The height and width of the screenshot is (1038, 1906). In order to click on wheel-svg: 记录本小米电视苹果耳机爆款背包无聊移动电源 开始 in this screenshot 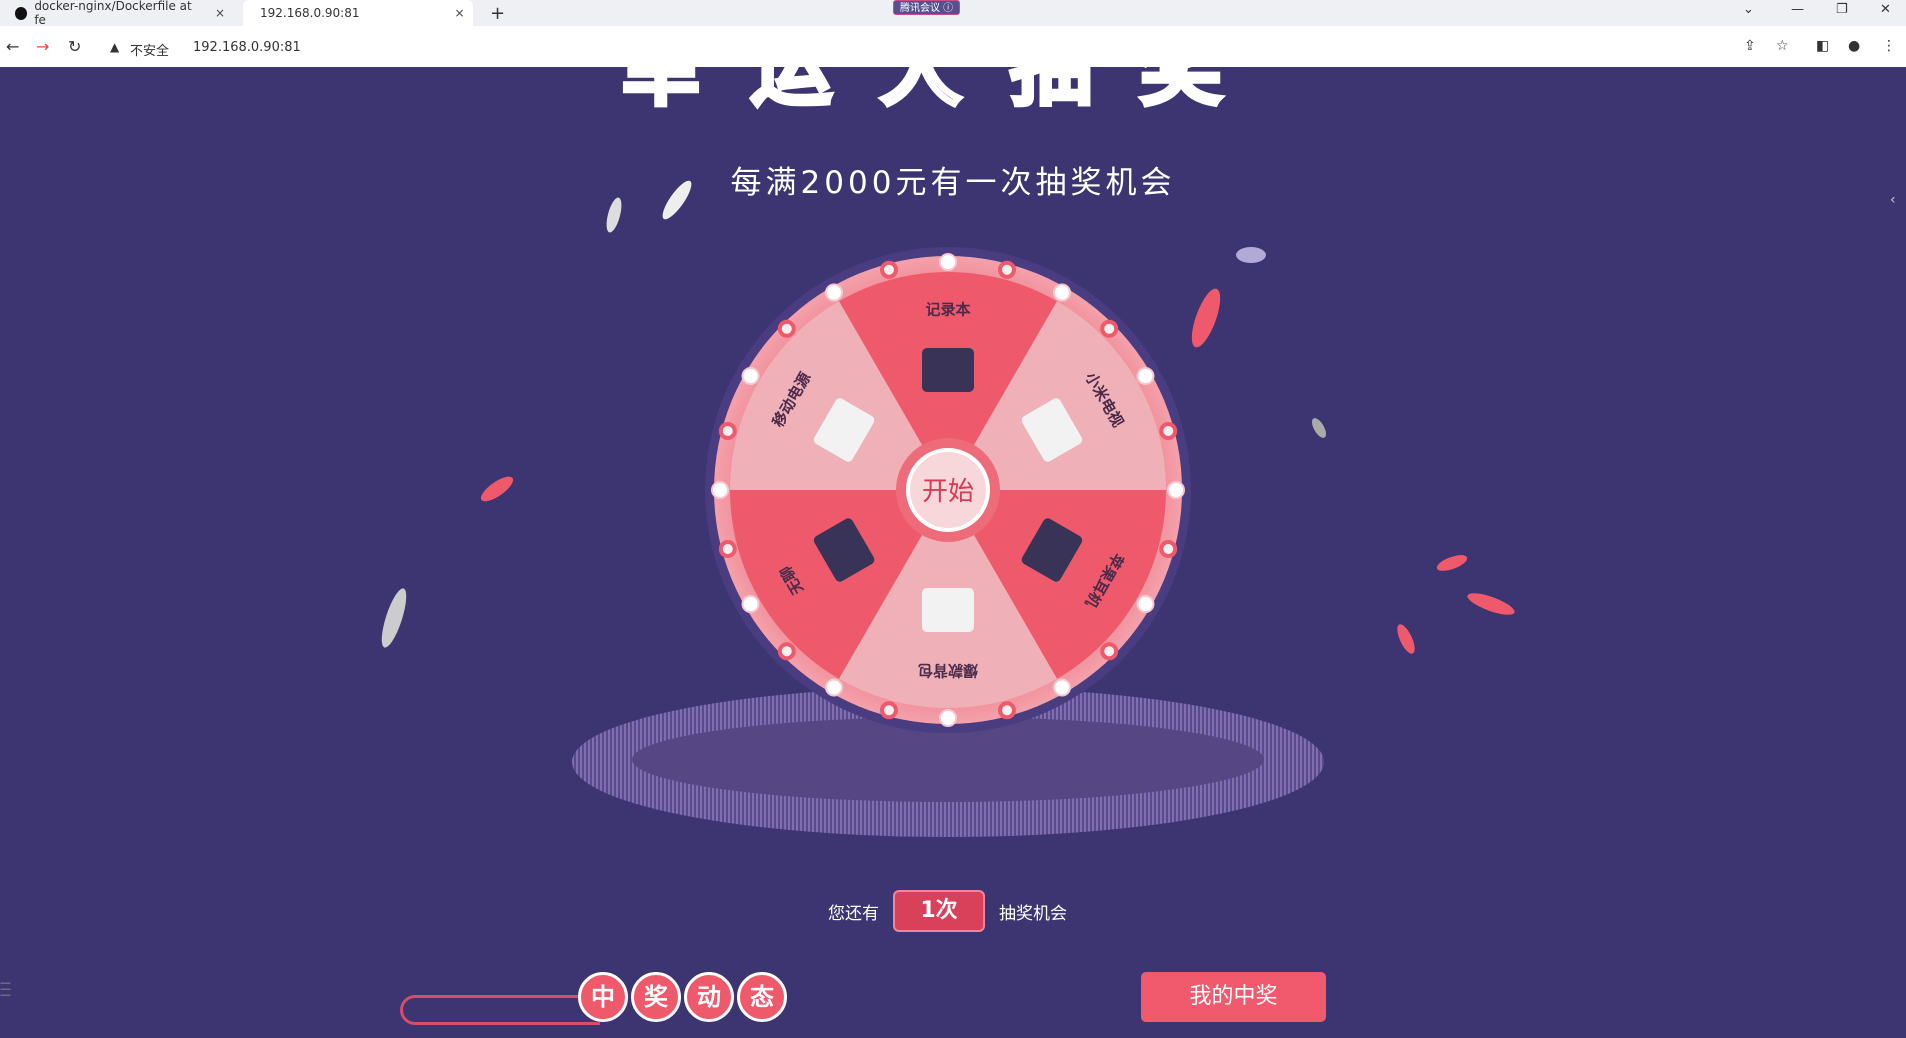, I will do `click(948, 490)`.